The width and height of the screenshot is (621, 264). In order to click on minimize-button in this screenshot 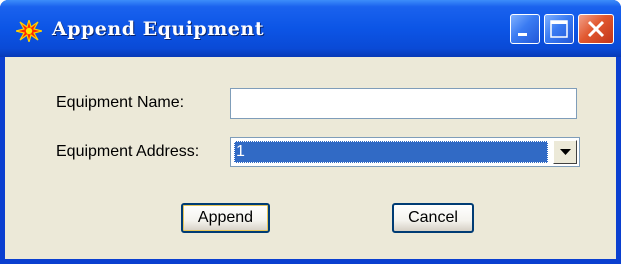, I will do `click(525, 29)`.